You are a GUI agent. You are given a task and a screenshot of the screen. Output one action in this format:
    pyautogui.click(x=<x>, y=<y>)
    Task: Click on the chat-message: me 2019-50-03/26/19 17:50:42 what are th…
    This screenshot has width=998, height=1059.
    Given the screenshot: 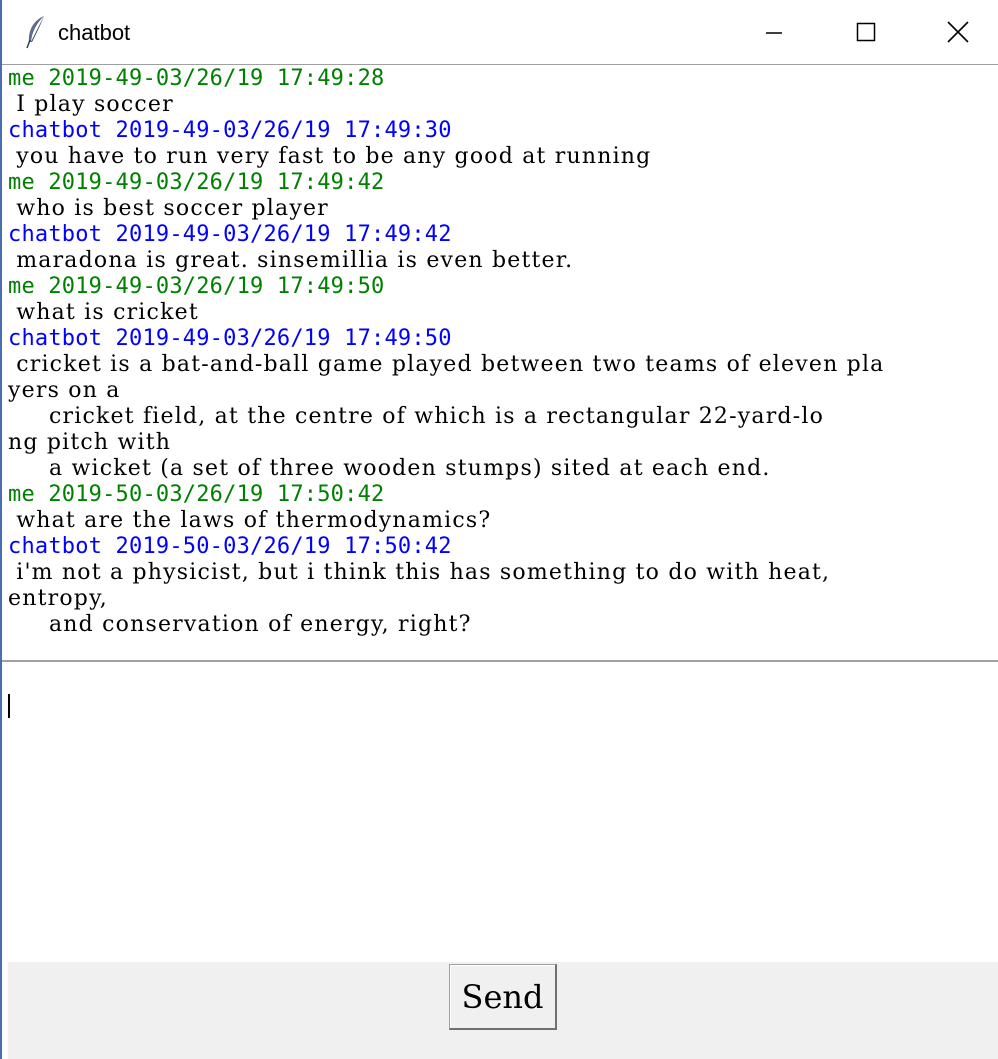 What is the action you would take?
    pyautogui.click(x=503, y=508)
    